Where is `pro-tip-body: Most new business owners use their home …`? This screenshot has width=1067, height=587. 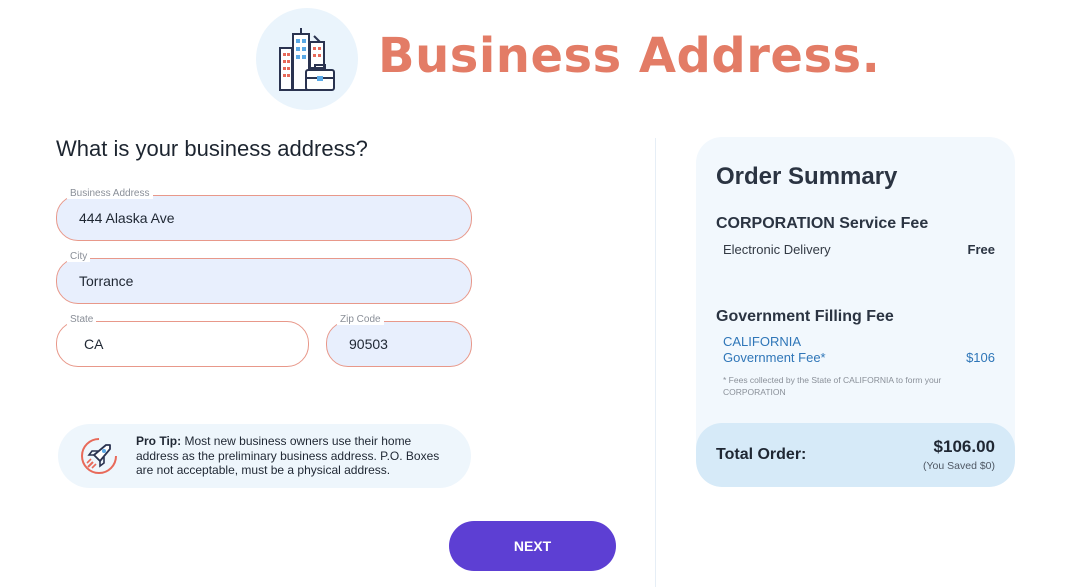
pro-tip-body: Most new business owners use their home … is located at coordinates (288, 455).